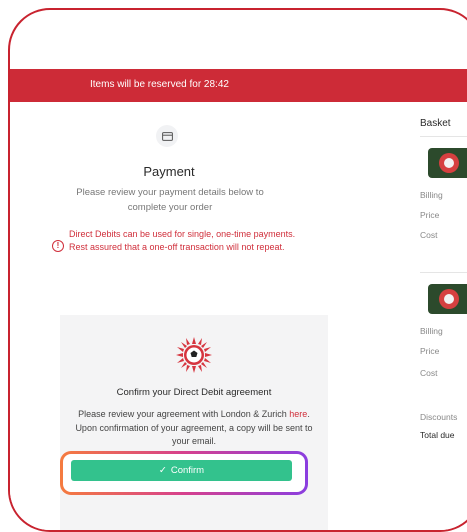 The width and height of the screenshot is (467, 532). What do you see at coordinates (58, 246) in the screenshot?
I see `info-icon: !` at bounding box center [58, 246].